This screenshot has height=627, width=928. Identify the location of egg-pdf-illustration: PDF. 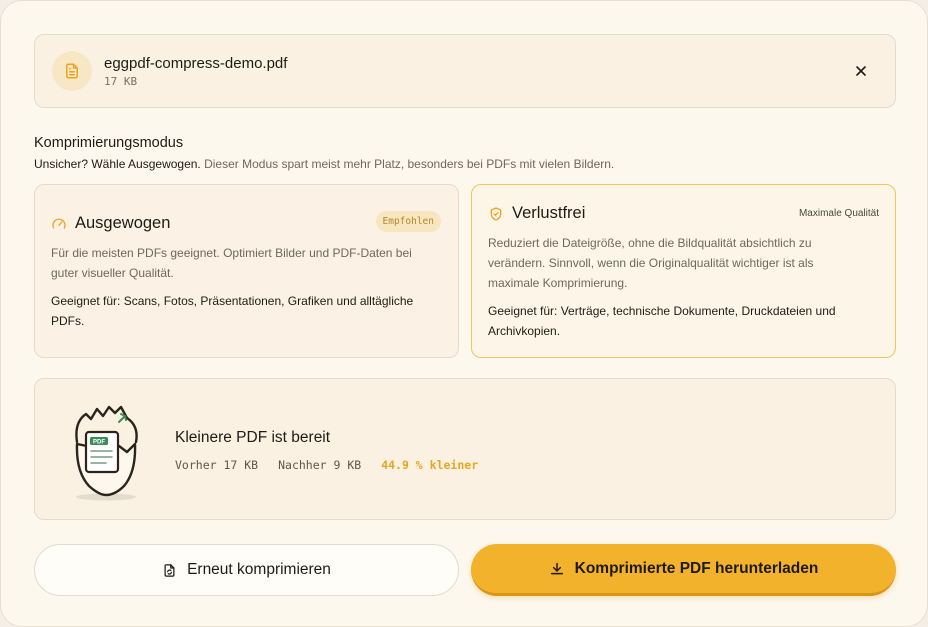
(106, 453).